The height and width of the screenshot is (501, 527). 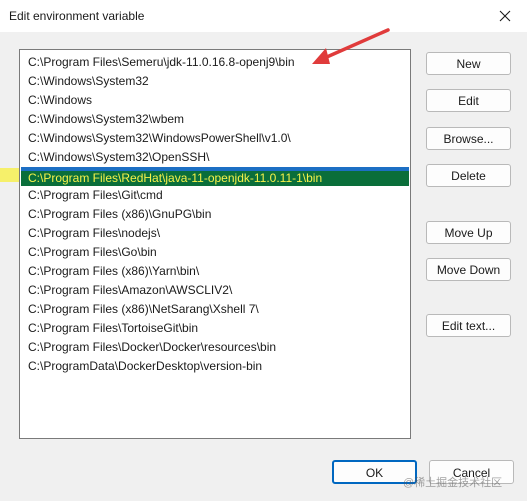 What do you see at coordinates (263, 16) in the screenshot?
I see `title-bar: Edit environment variable` at bounding box center [263, 16].